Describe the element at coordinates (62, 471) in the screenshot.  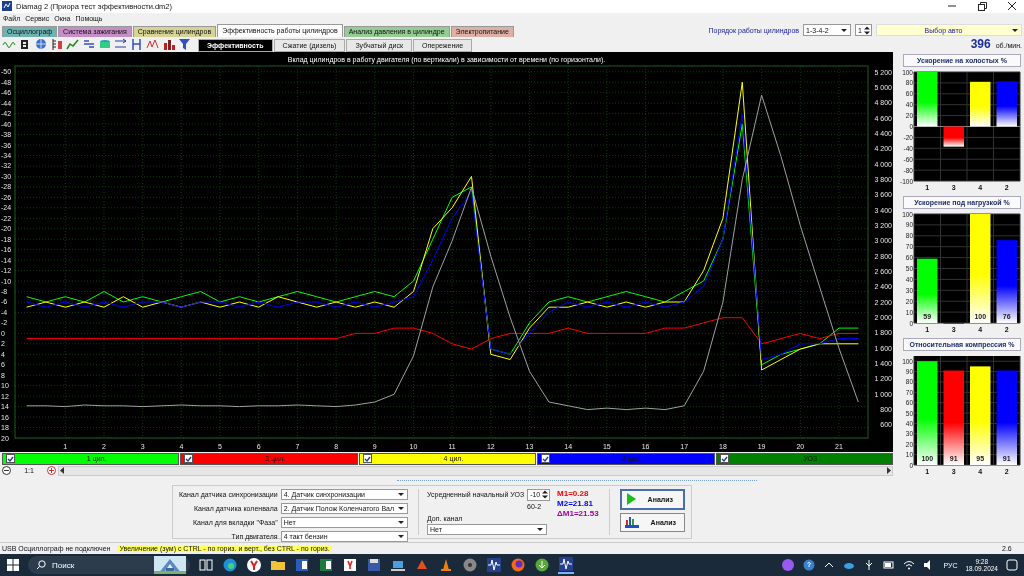
I see `scroll-left-icon` at that location.